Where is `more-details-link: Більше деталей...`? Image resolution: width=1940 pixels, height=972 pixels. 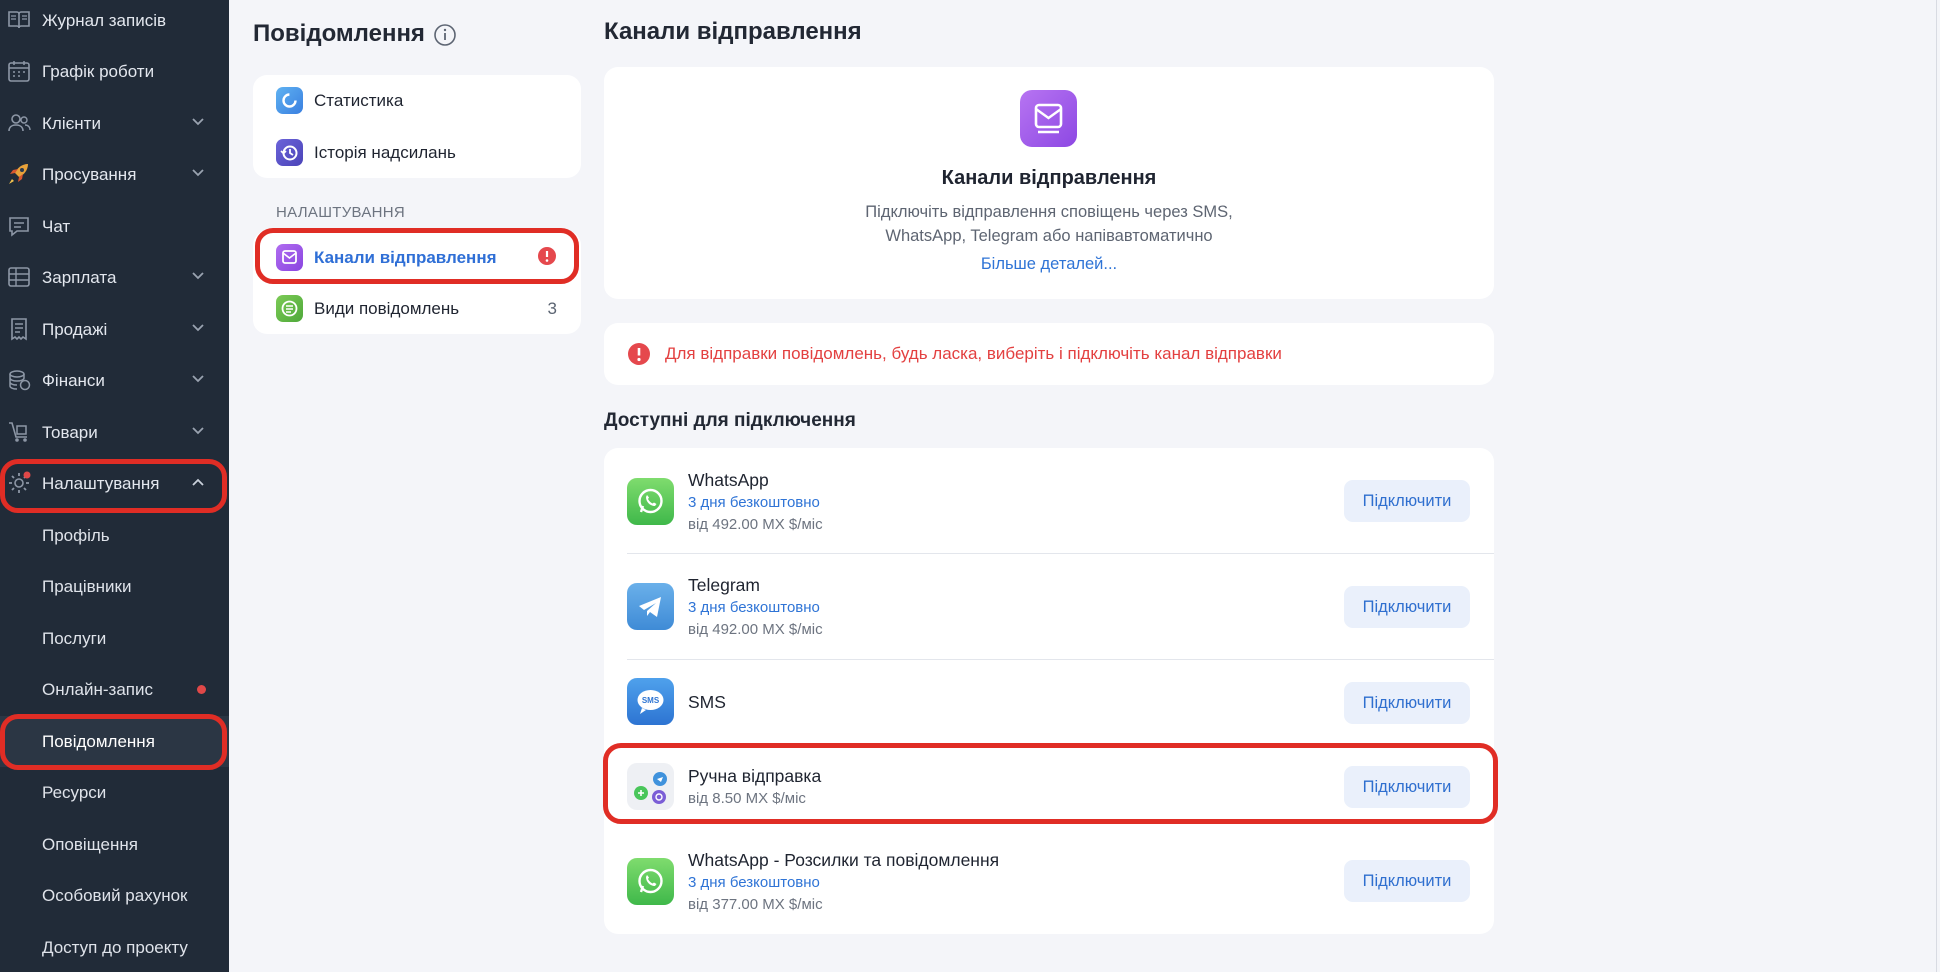
more-details-link: Більше деталей... is located at coordinates (1049, 264).